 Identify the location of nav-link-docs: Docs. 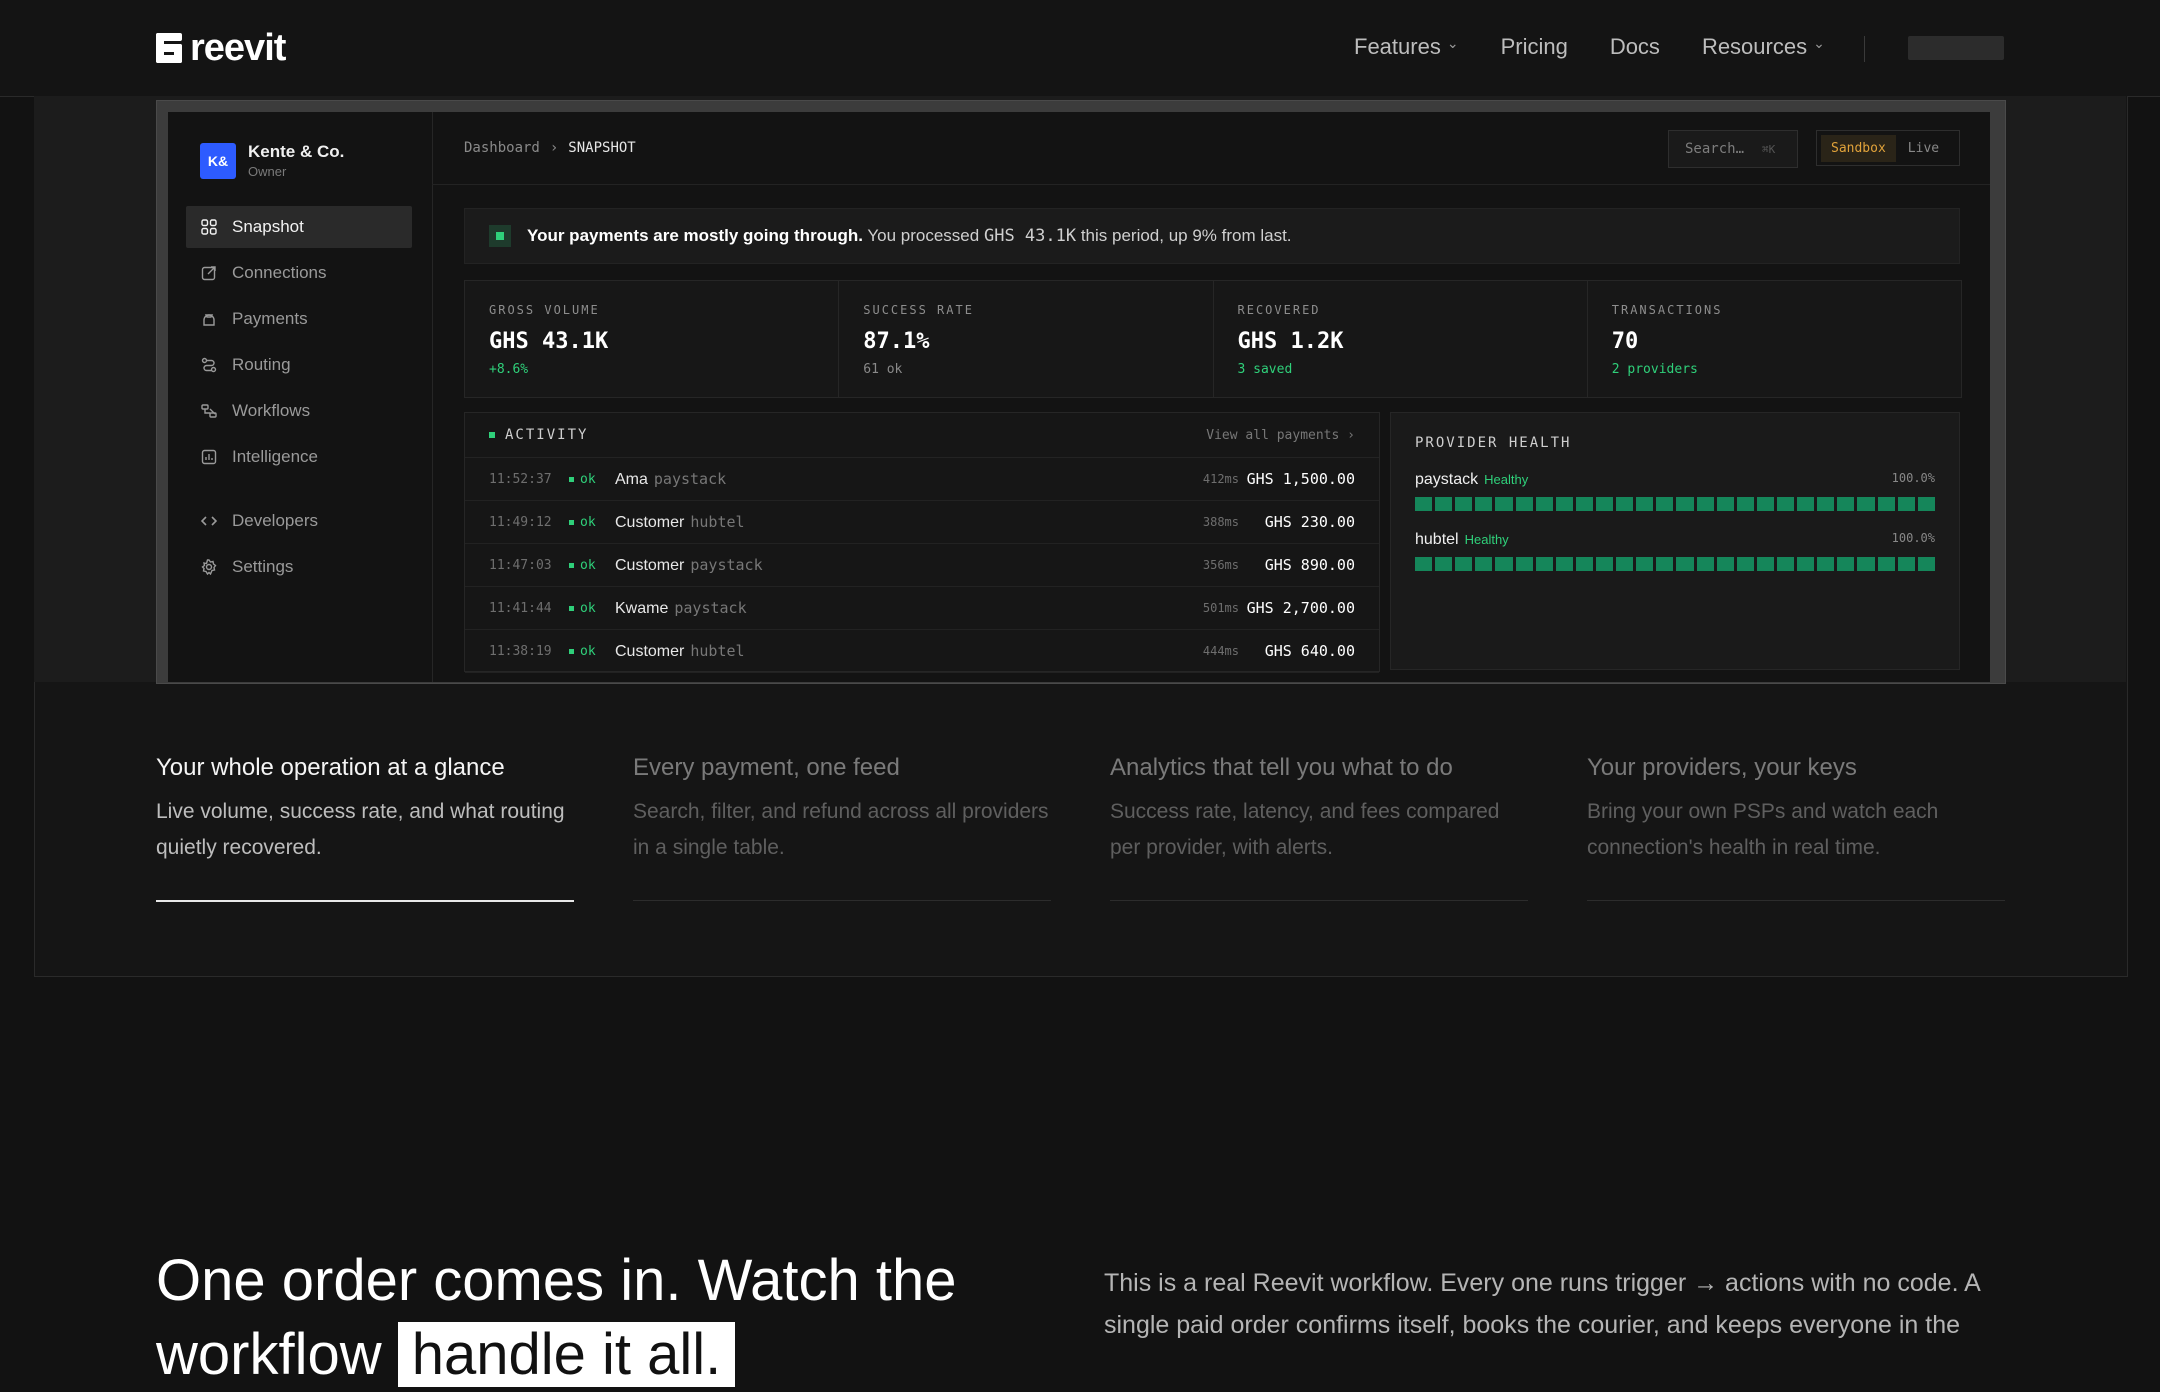
(1635, 47).